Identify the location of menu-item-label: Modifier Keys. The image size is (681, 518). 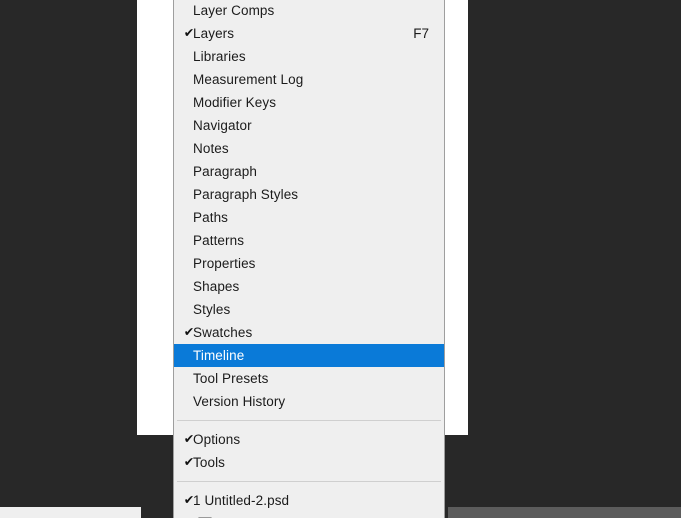
(235, 102).